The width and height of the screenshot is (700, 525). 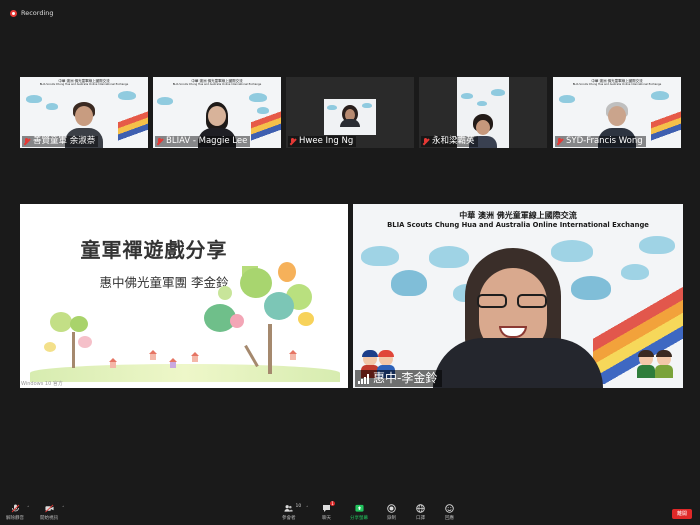 What do you see at coordinates (185, 373) in the screenshot?
I see `grass-illustration` at bounding box center [185, 373].